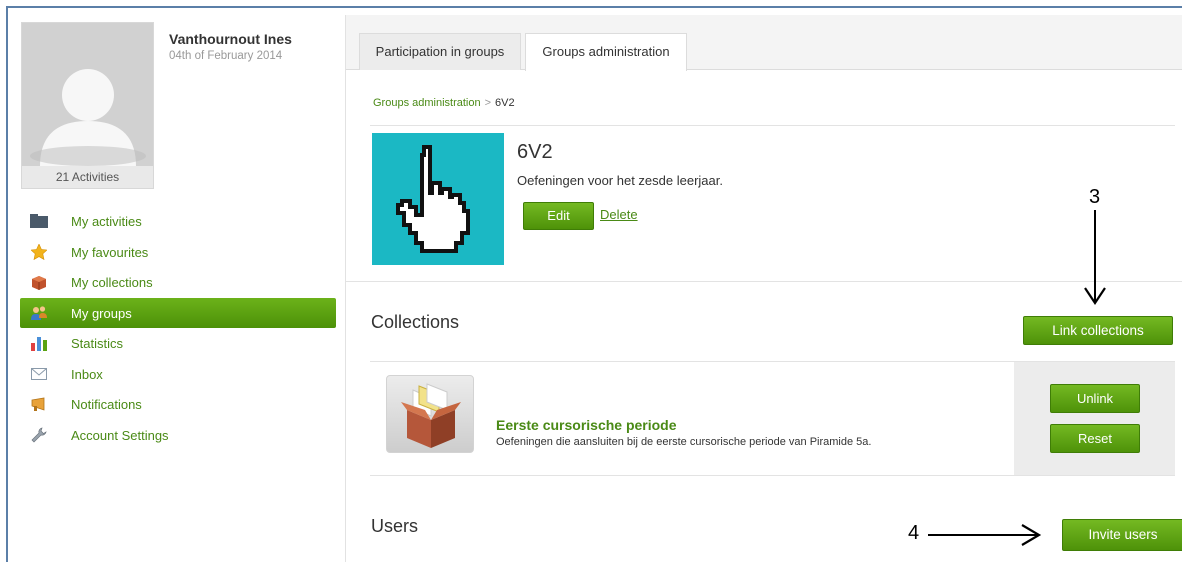 The height and width of the screenshot is (562, 1182). What do you see at coordinates (415, 322) in the screenshot?
I see `collections-heading: Collections` at bounding box center [415, 322].